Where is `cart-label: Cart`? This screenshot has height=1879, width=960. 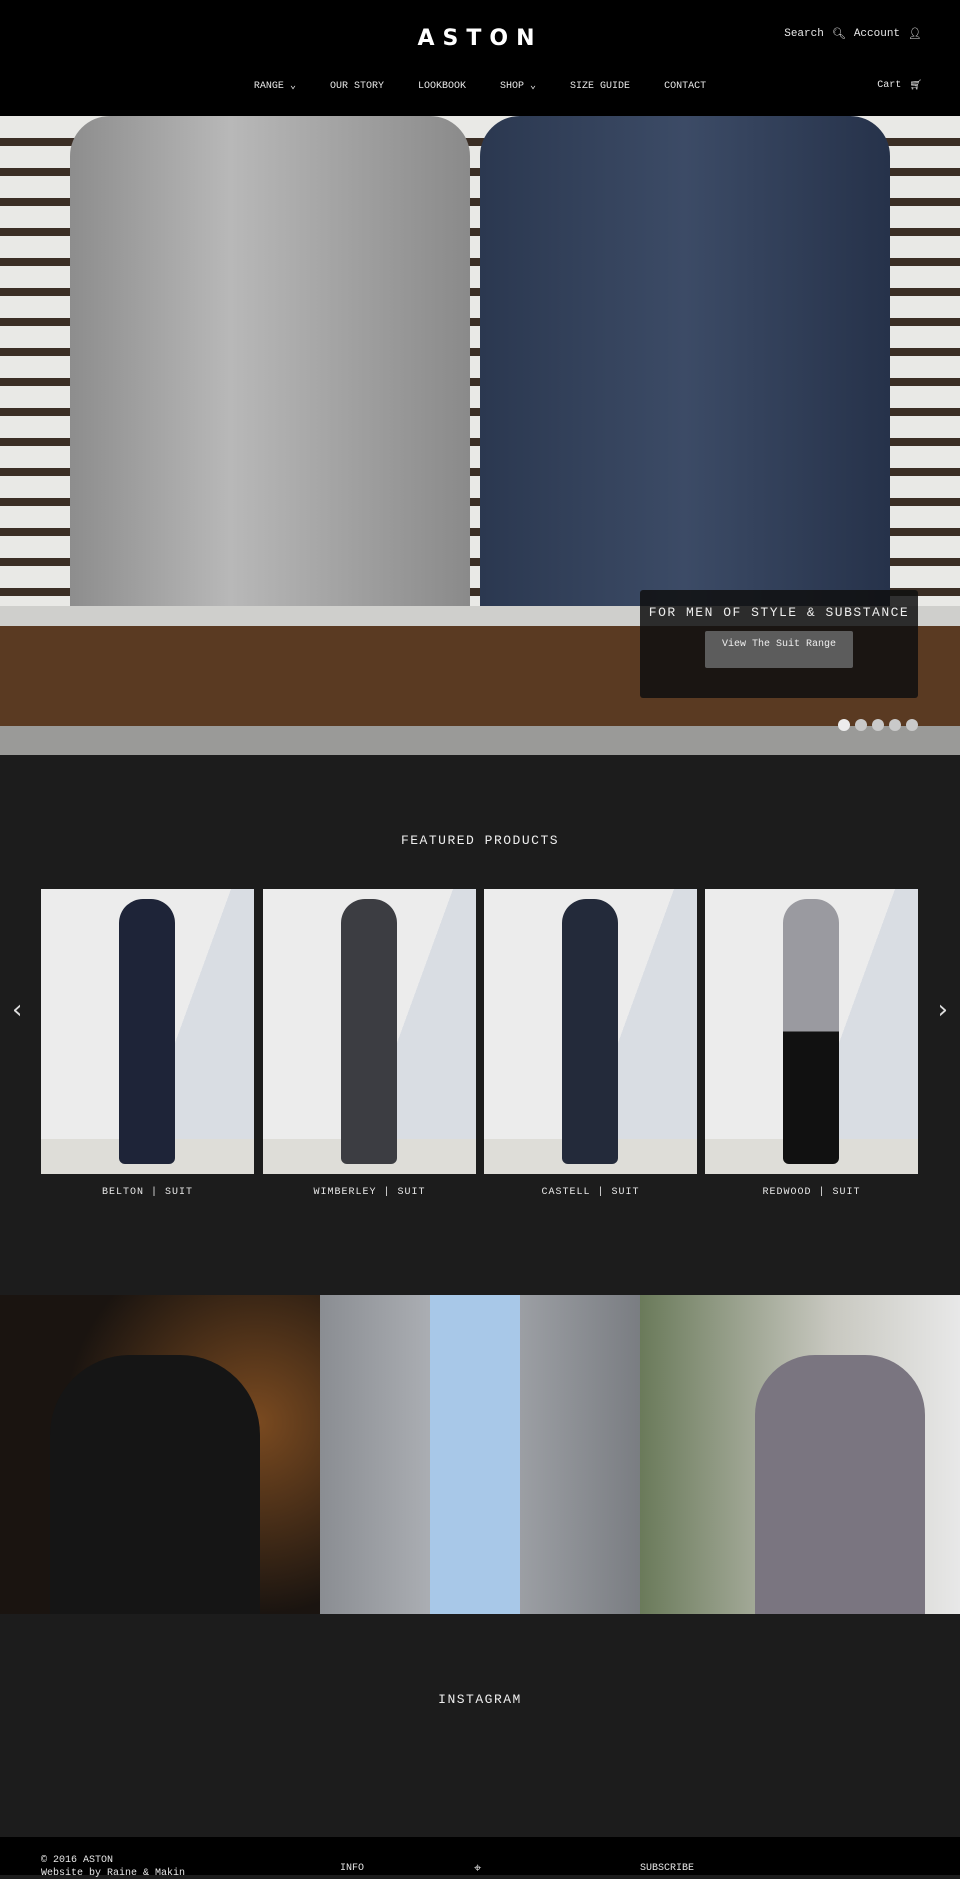 cart-label: Cart is located at coordinates (889, 85).